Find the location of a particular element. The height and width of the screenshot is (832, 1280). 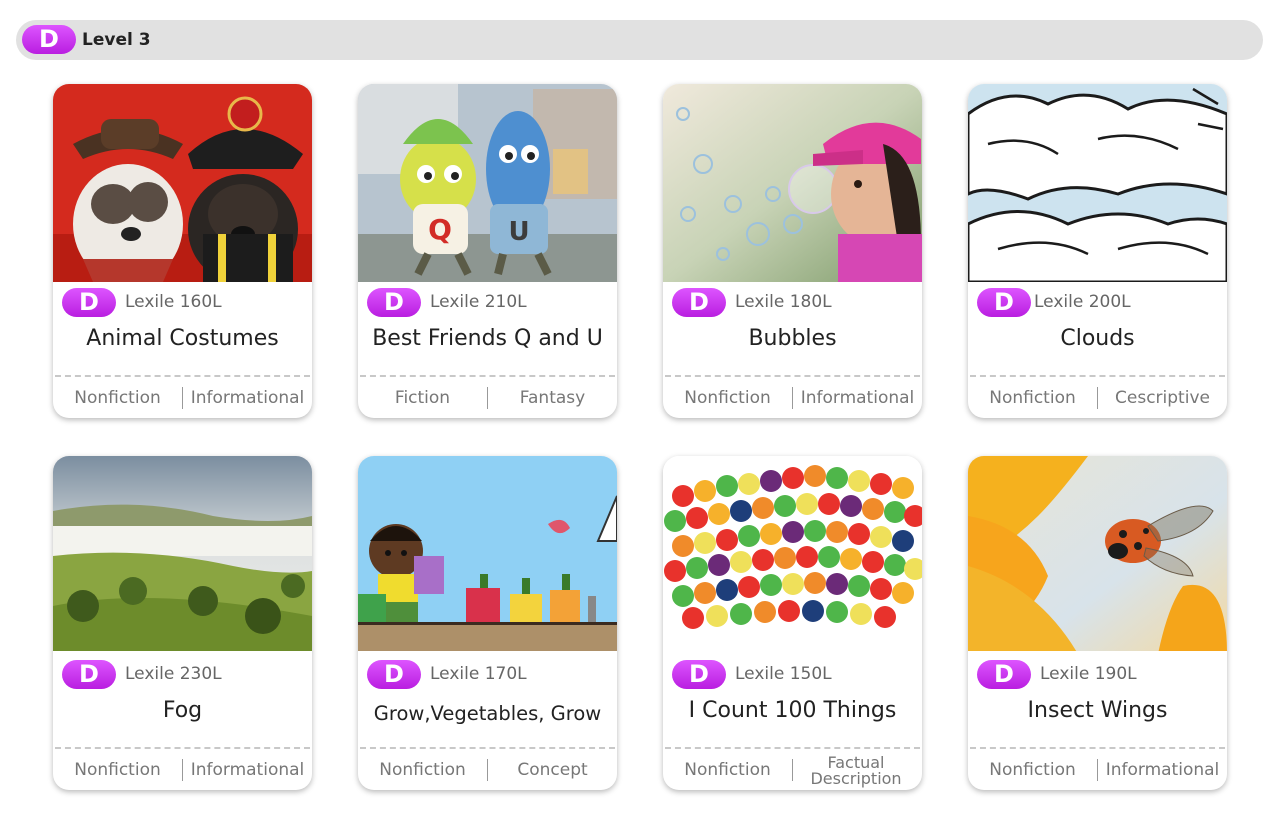

lexile-label: Lexile 210L is located at coordinates (478, 302).